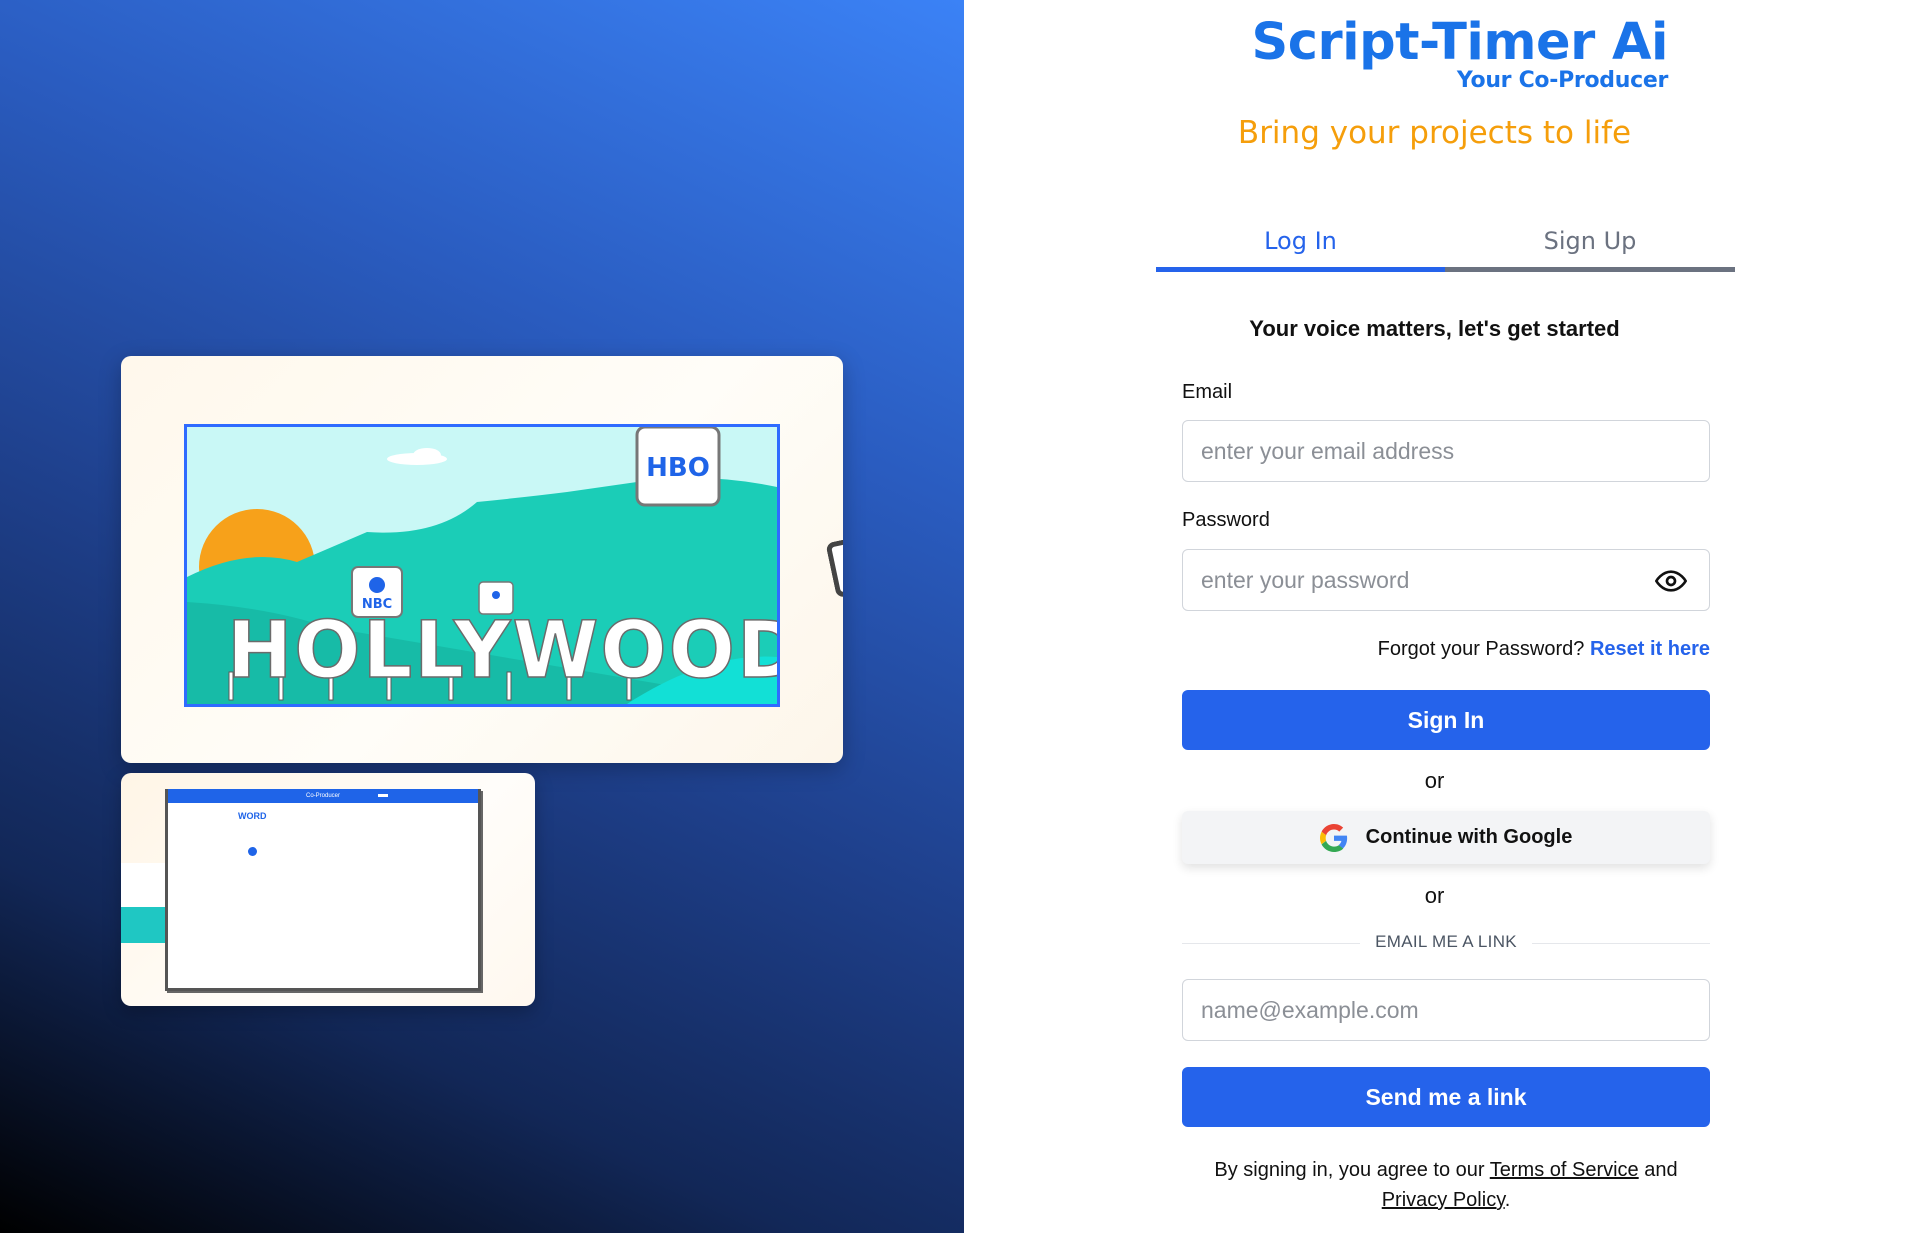  I want to click on nbc-badge: NBC, so click(377, 592).